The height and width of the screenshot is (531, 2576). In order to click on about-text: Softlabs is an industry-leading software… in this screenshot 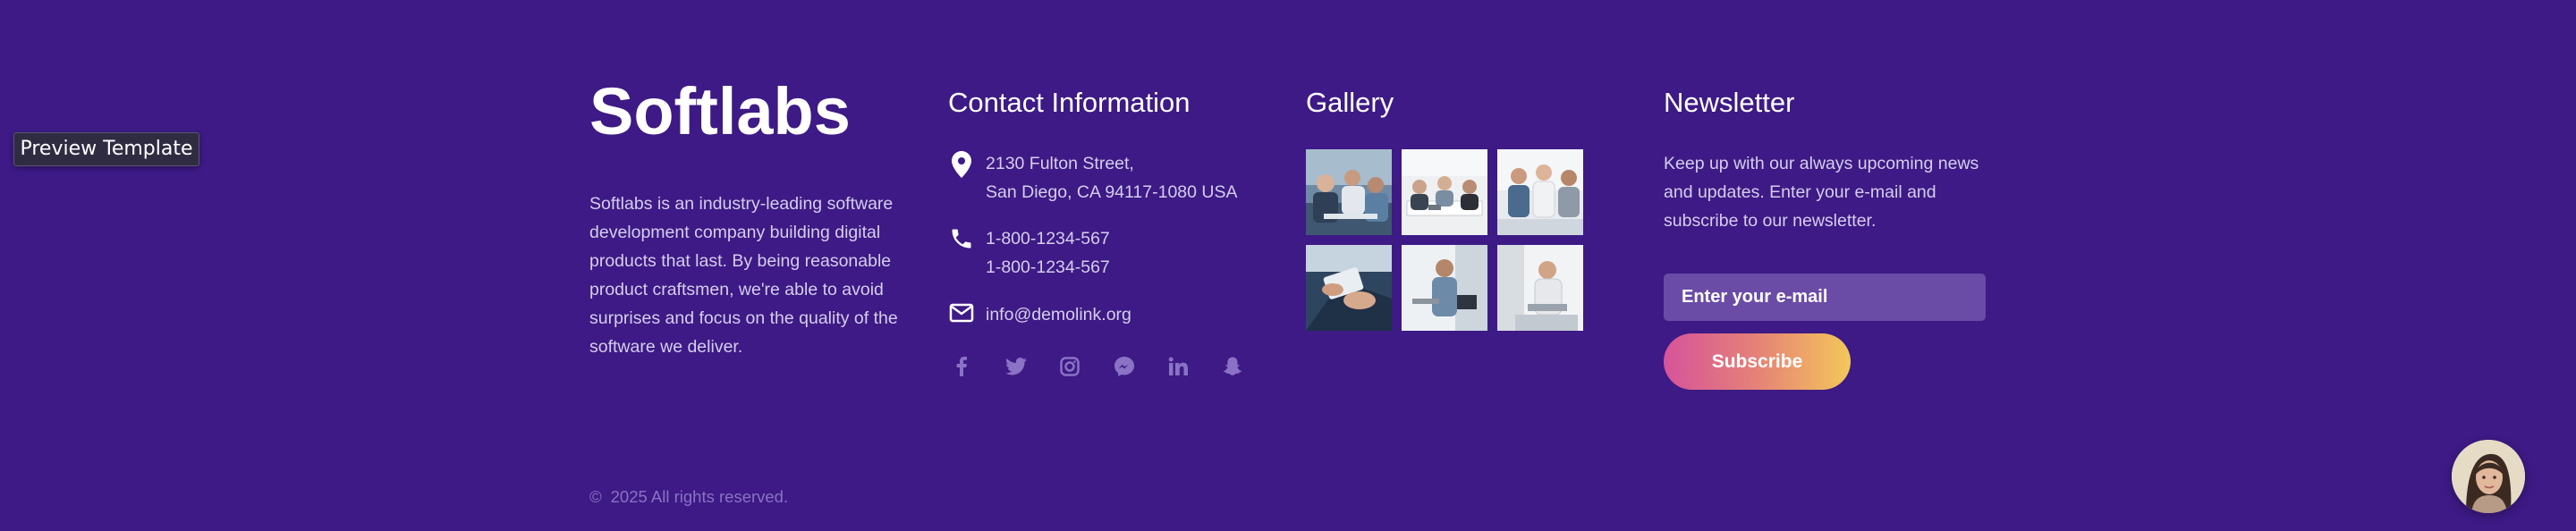, I will do `click(743, 275)`.